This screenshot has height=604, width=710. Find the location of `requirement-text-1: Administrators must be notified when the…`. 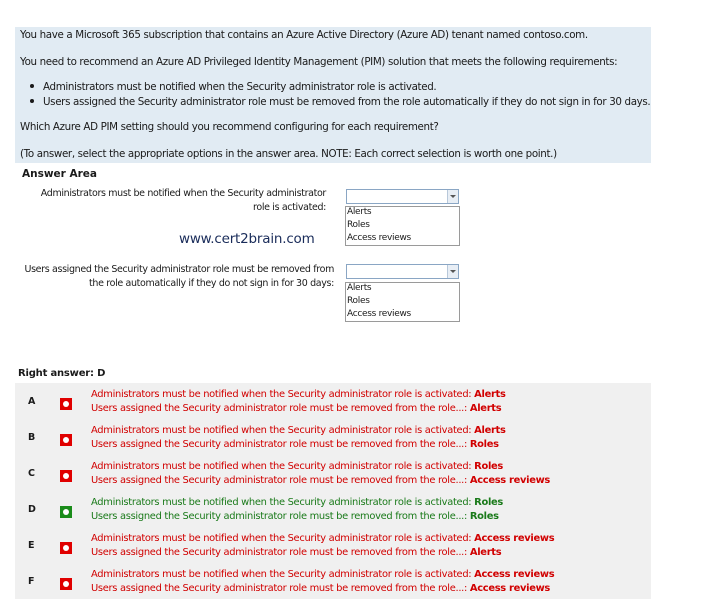

requirement-text-1: Administrators must be notified when the… is located at coordinates (240, 87).